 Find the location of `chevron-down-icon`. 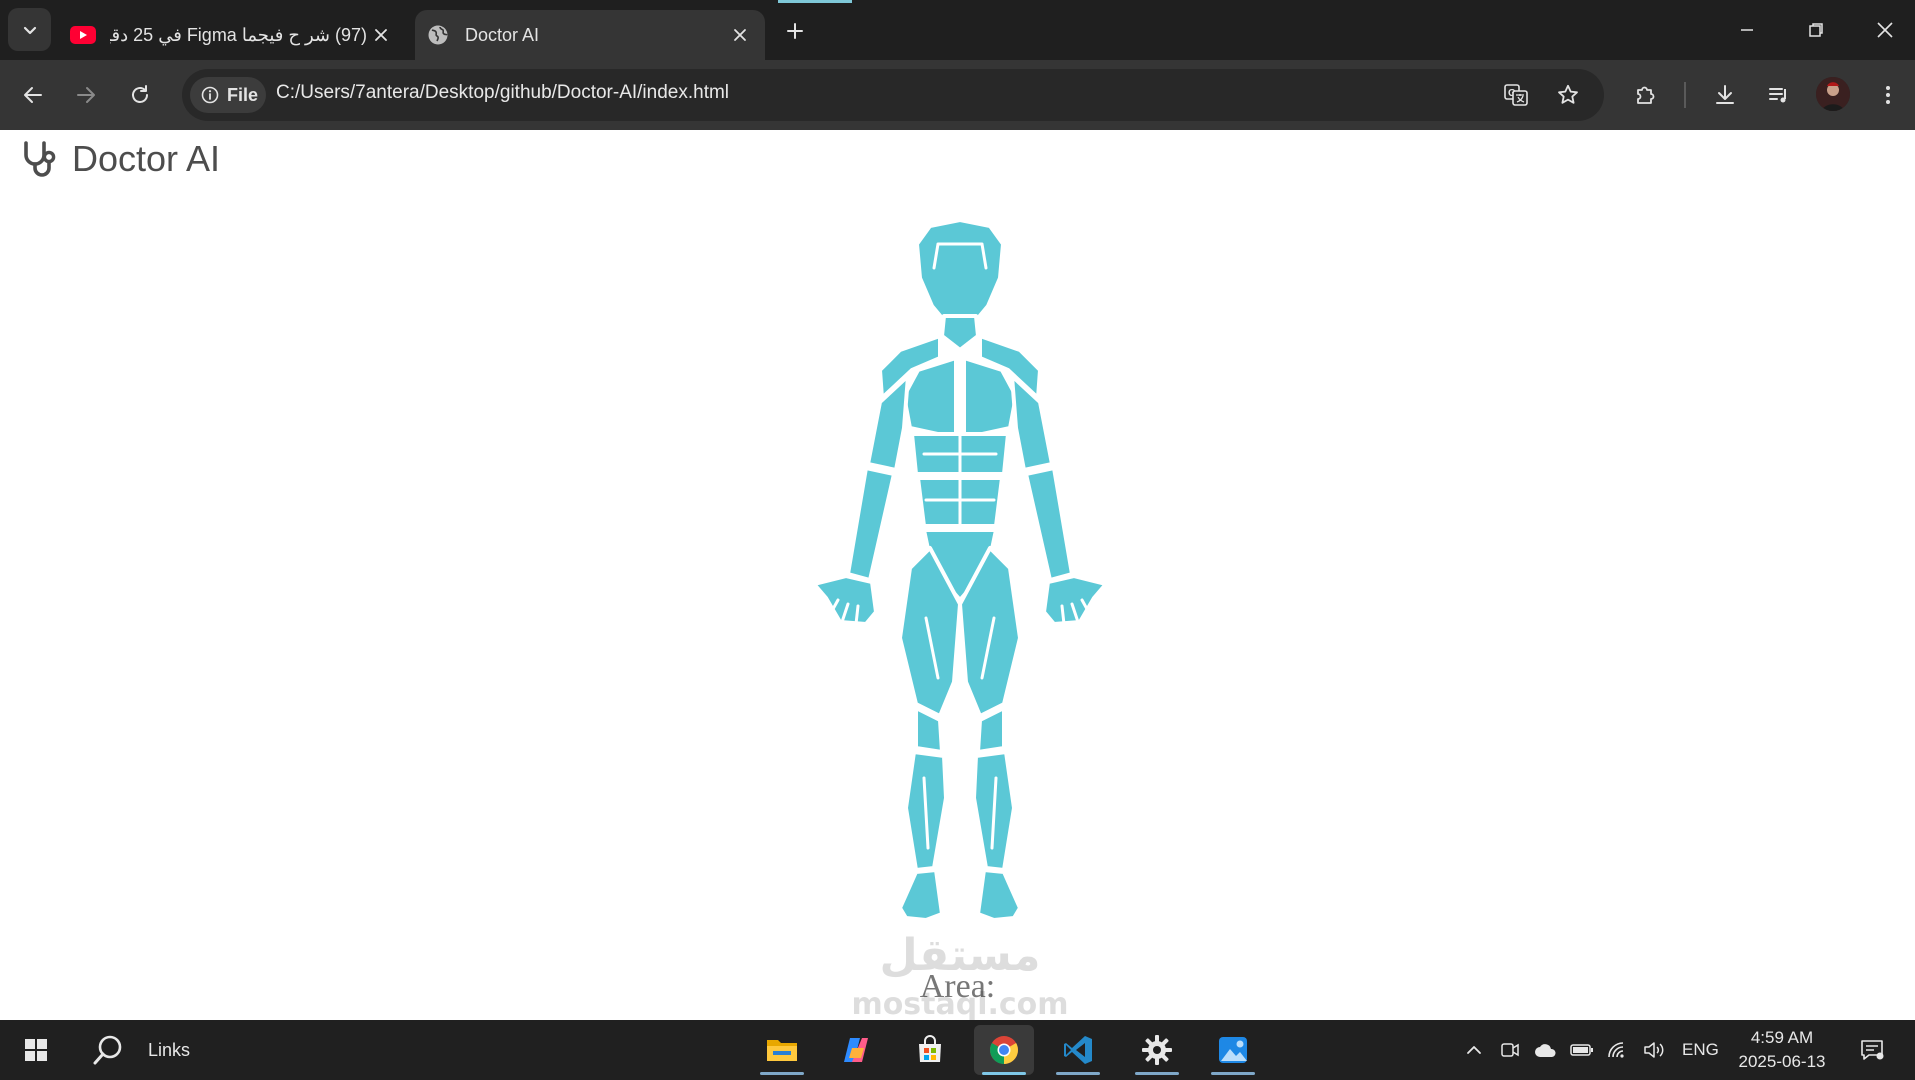

chevron-down-icon is located at coordinates (29, 30).